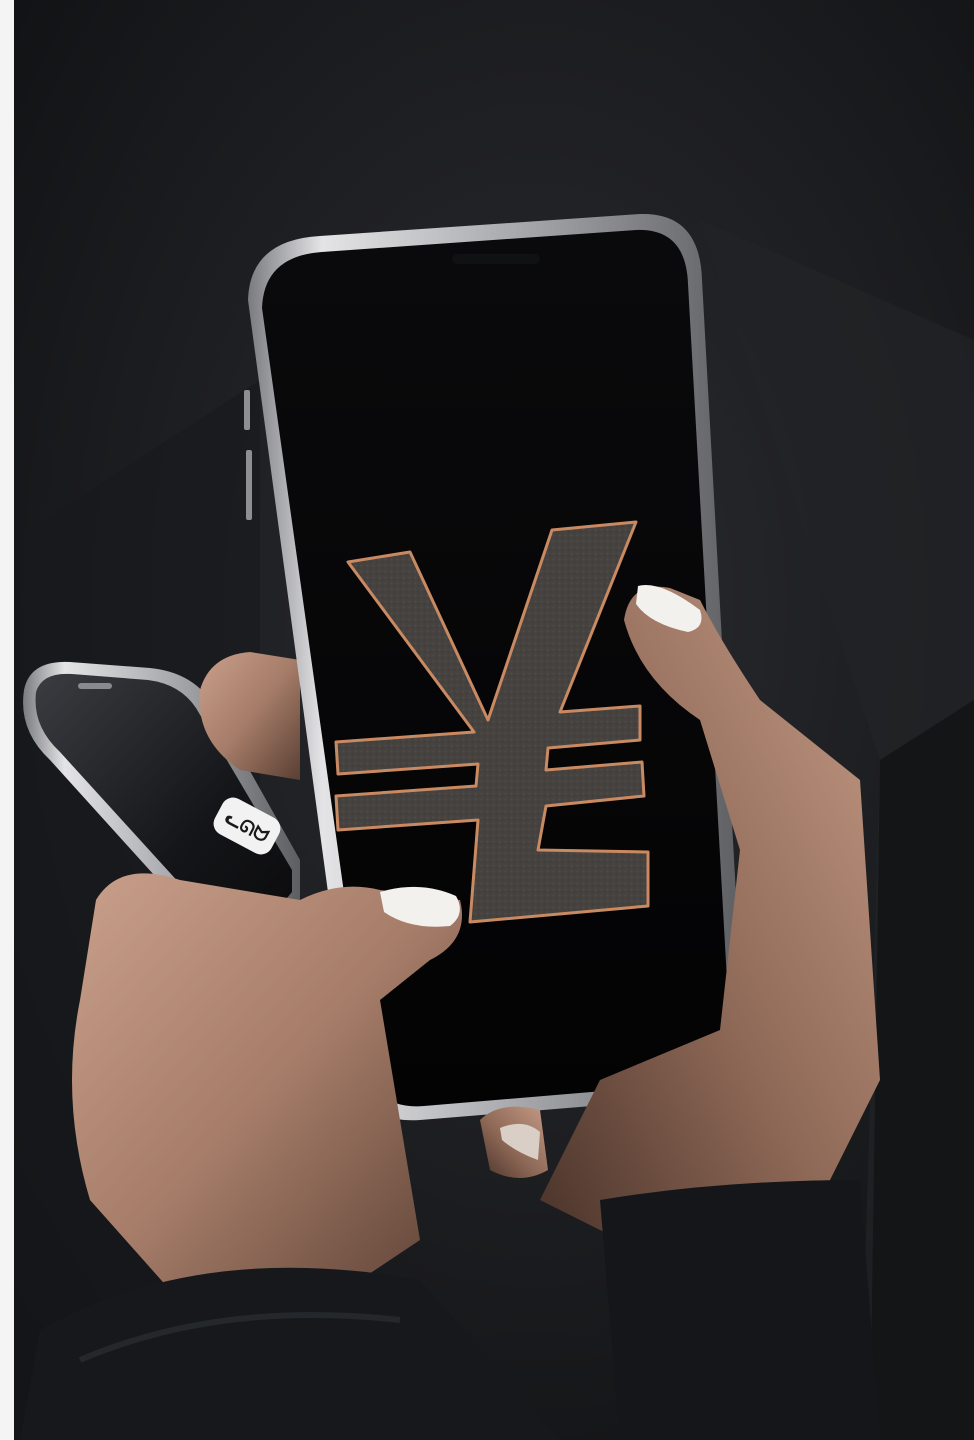 This screenshot has width=974, height=1440. Describe the element at coordinates (247, 410) in the screenshot. I see `side-button-upper` at that location.